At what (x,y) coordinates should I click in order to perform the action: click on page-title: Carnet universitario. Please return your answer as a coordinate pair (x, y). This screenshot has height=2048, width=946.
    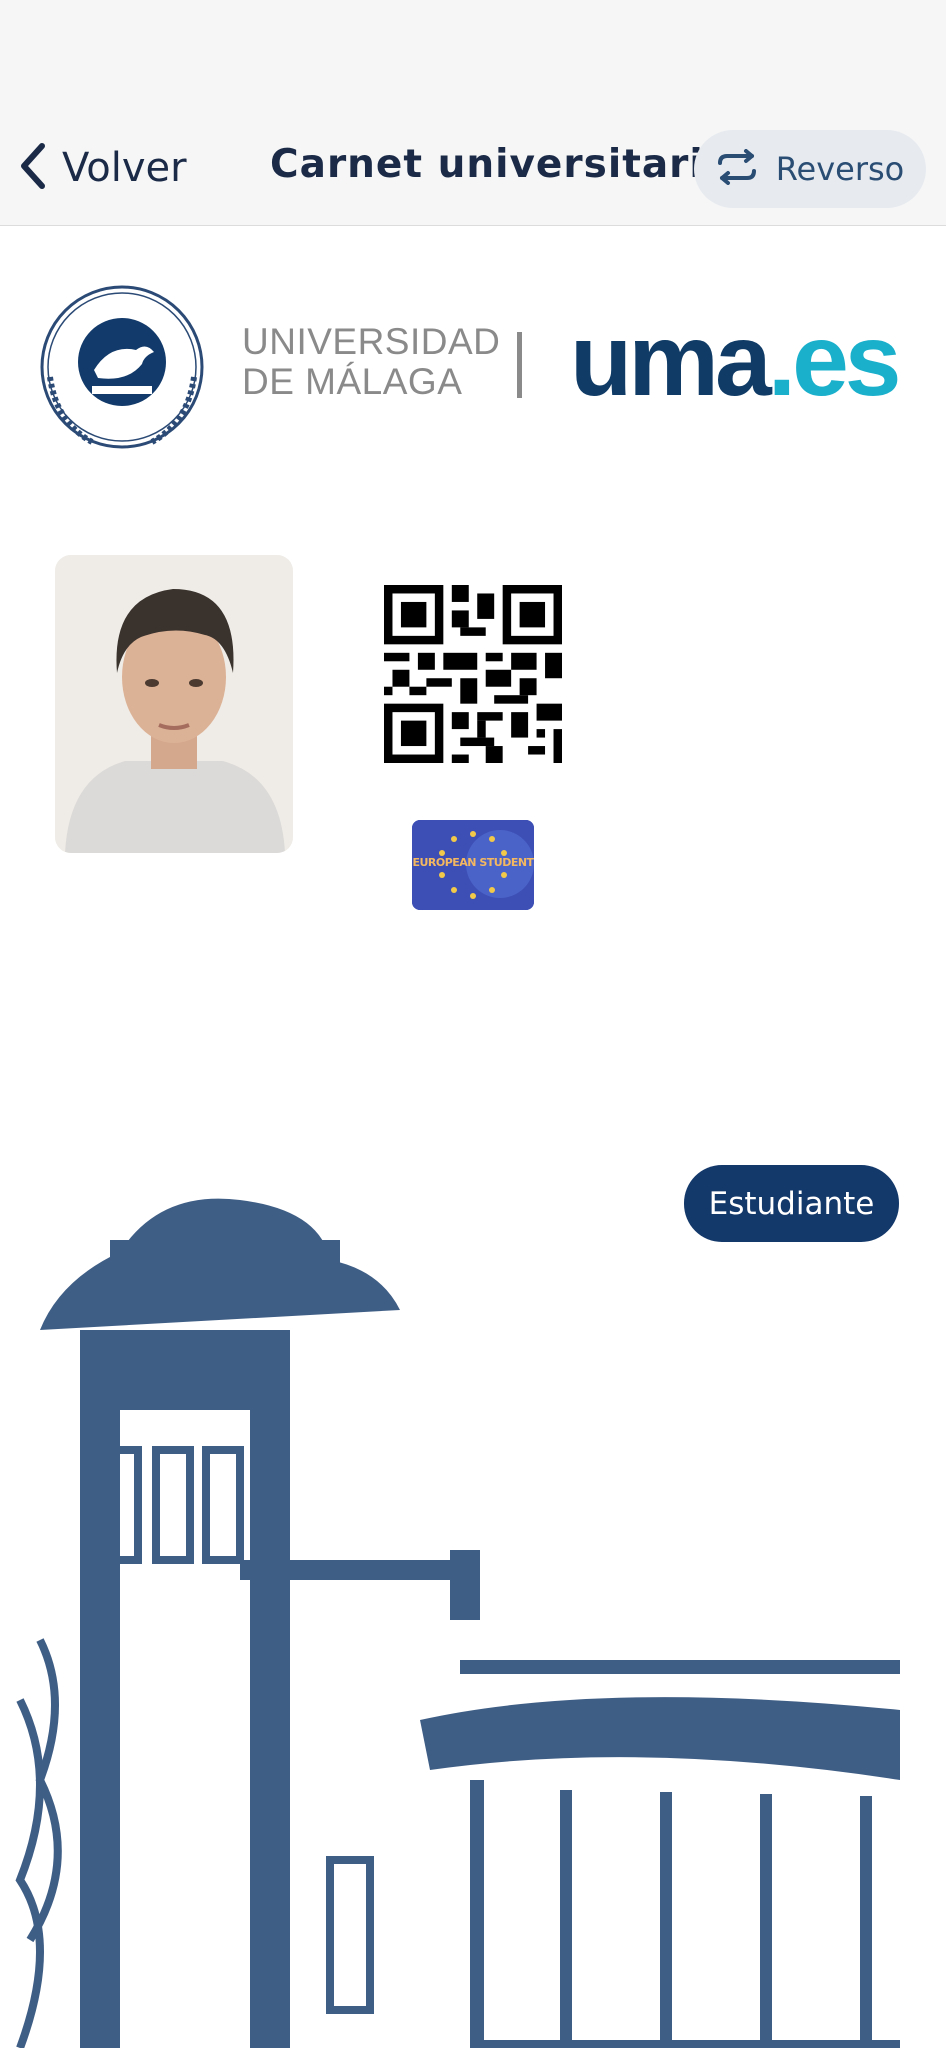
    Looking at the image, I should click on (501, 164).